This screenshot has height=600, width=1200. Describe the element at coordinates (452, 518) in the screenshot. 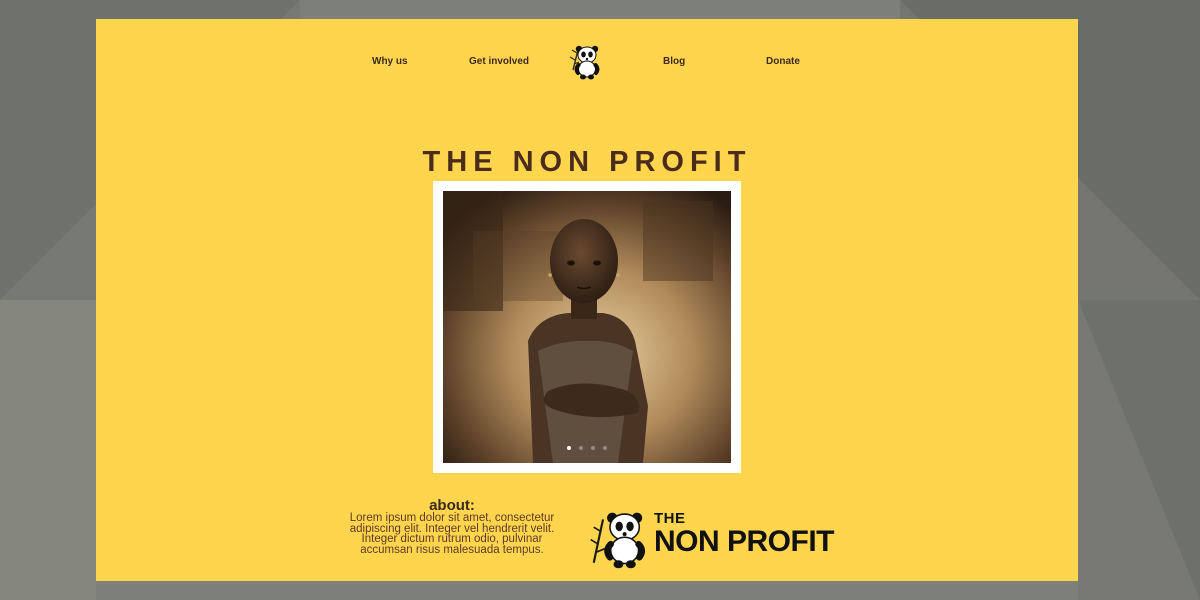

I see `about-line: Lorem ipsum dolor sit amet, consectetur` at that location.